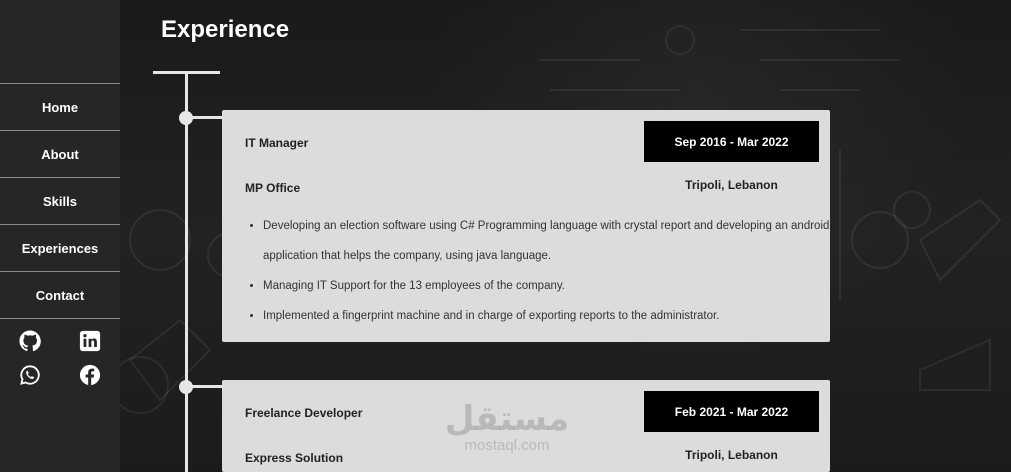 The width and height of the screenshot is (1011, 472). I want to click on linkedin-icon, so click(90, 341).